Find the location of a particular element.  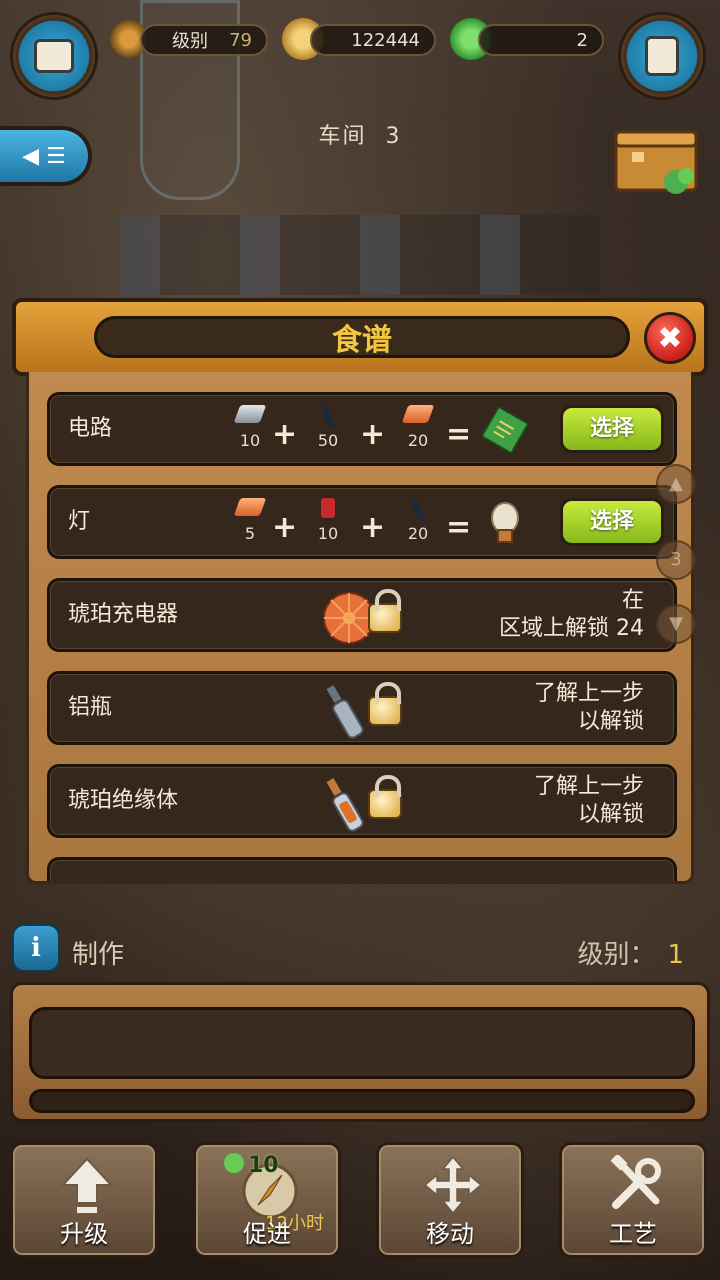

ingredient-spool: 10 is located at coordinates (328, 520).